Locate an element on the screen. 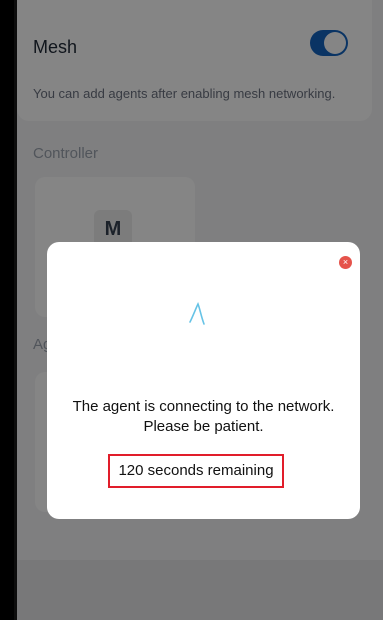 The height and width of the screenshot is (620, 383). close-icon: × is located at coordinates (345, 262).